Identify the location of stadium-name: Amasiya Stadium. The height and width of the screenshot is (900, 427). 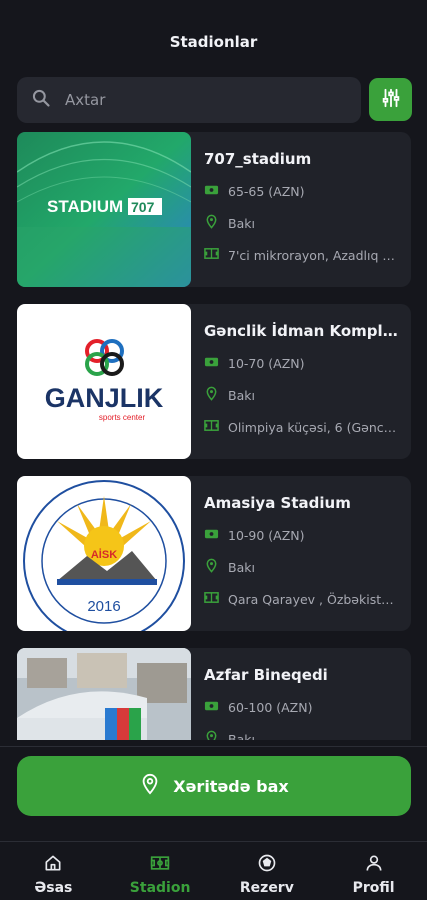
(277, 503).